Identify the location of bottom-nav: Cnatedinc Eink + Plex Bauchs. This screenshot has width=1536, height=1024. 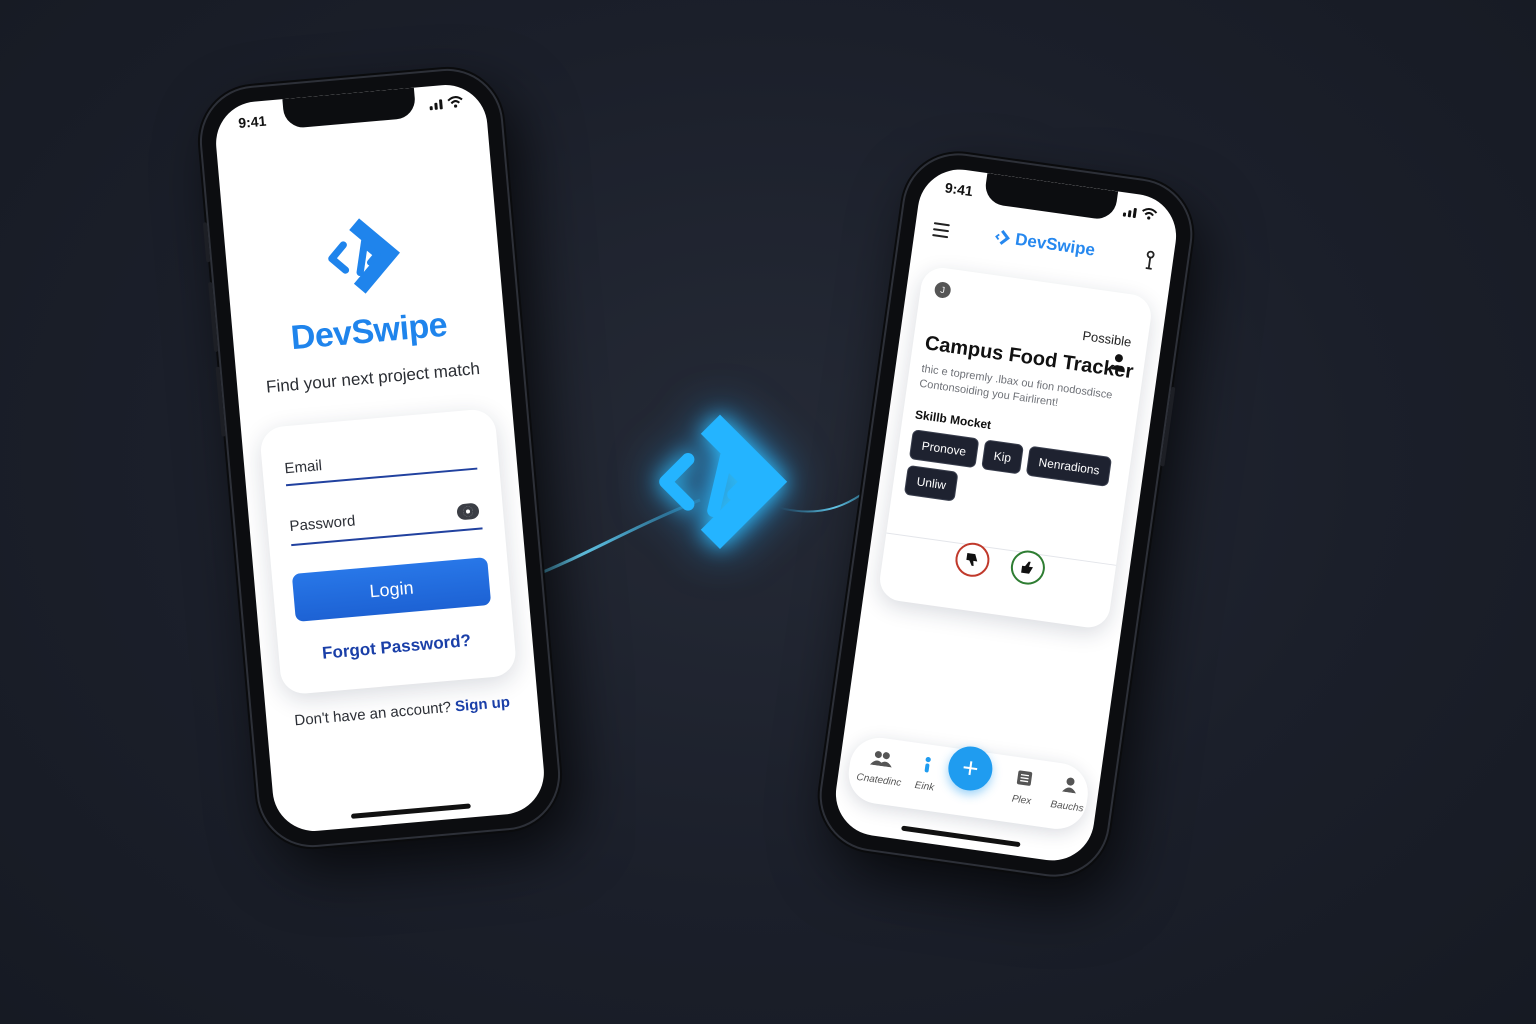
(968, 783).